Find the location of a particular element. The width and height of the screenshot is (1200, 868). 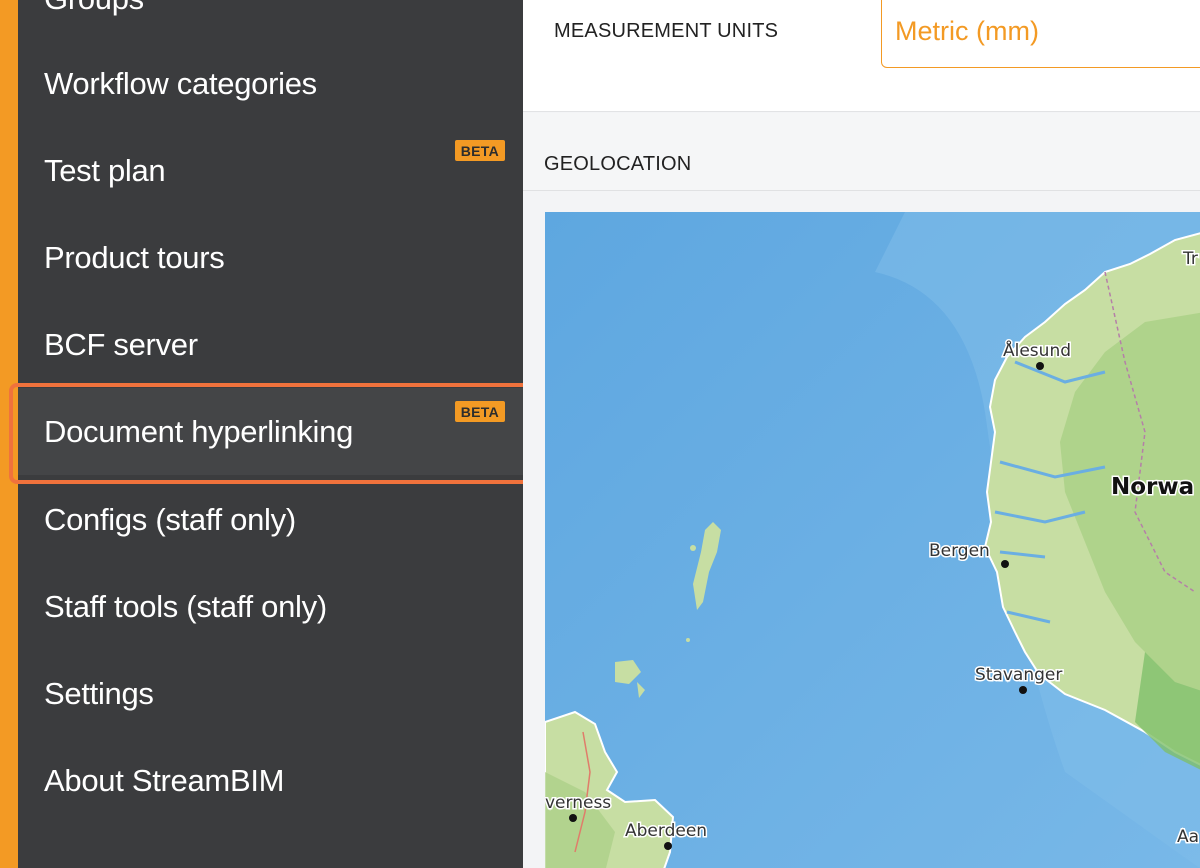

sidebar-item-product-tours: Product tours is located at coordinates (270, 257).